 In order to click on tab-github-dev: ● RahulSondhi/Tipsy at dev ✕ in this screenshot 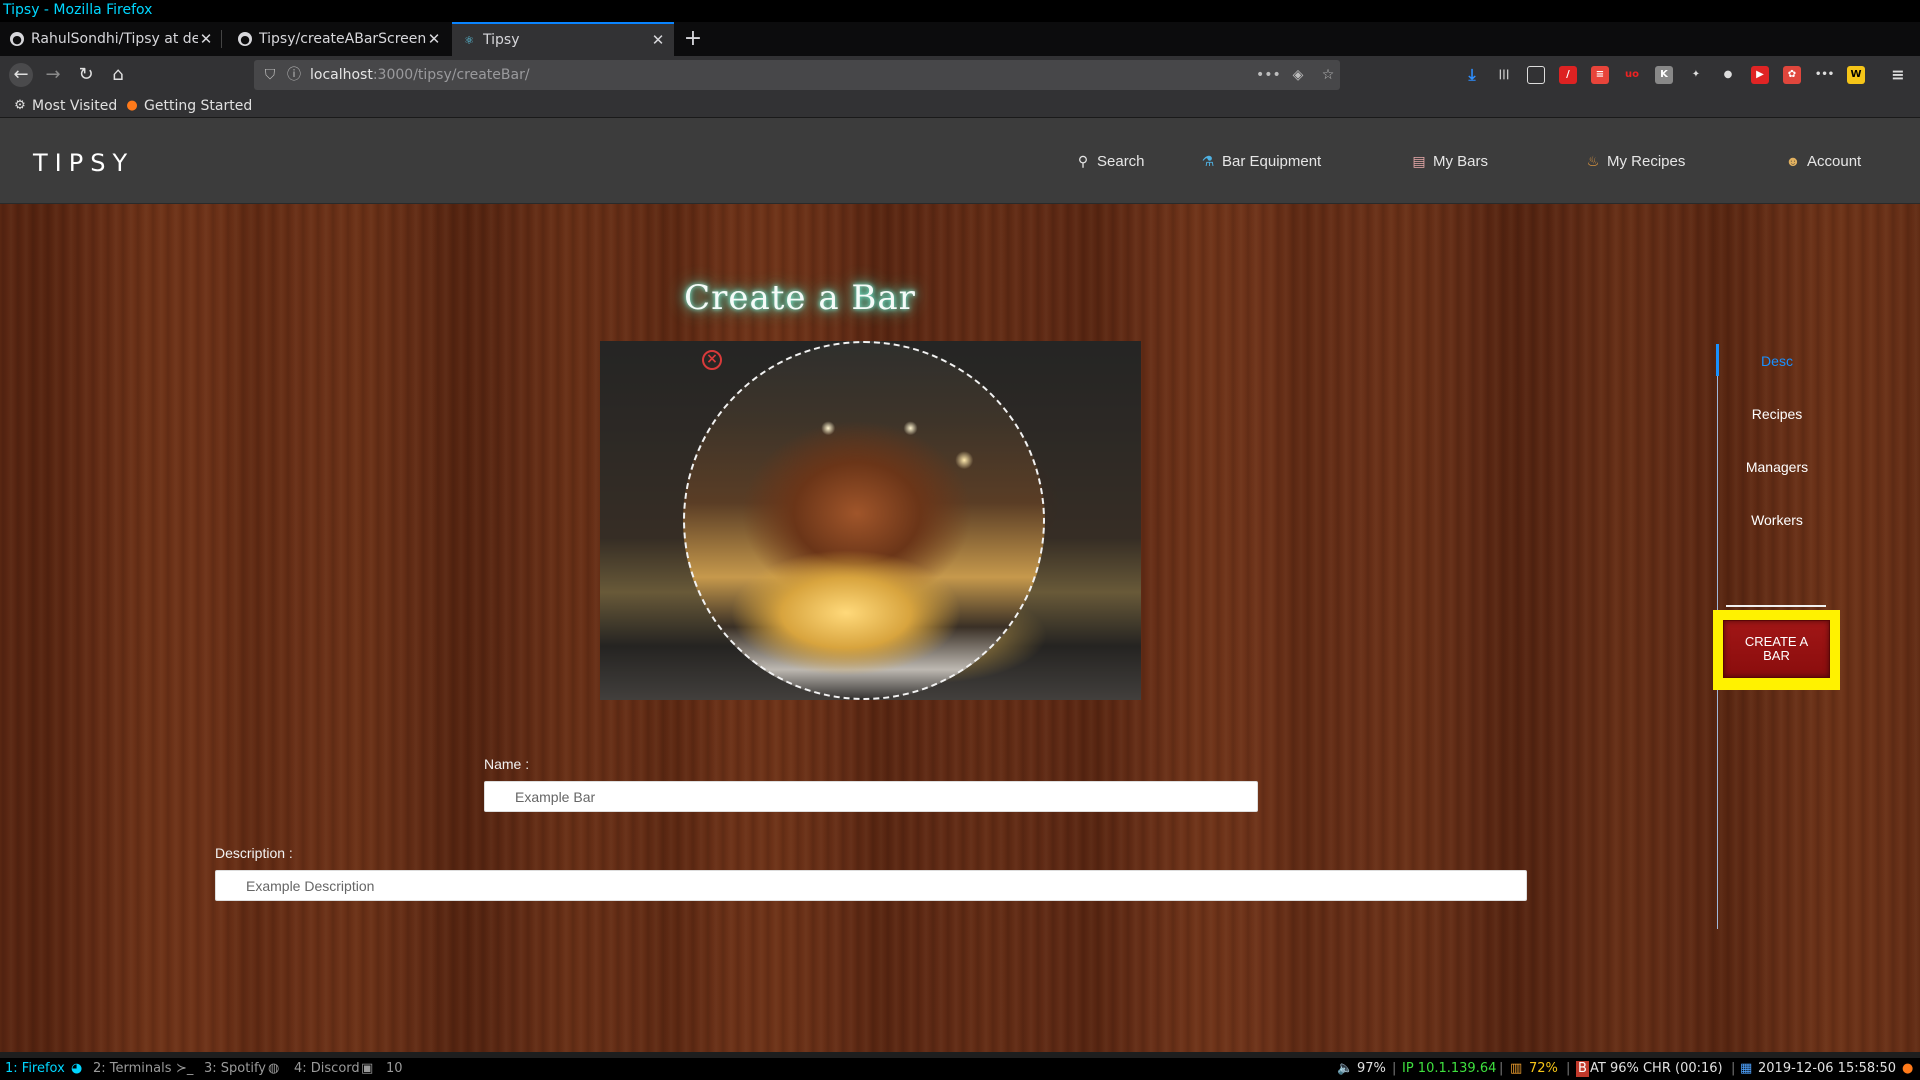, I will do `click(111, 39)`.